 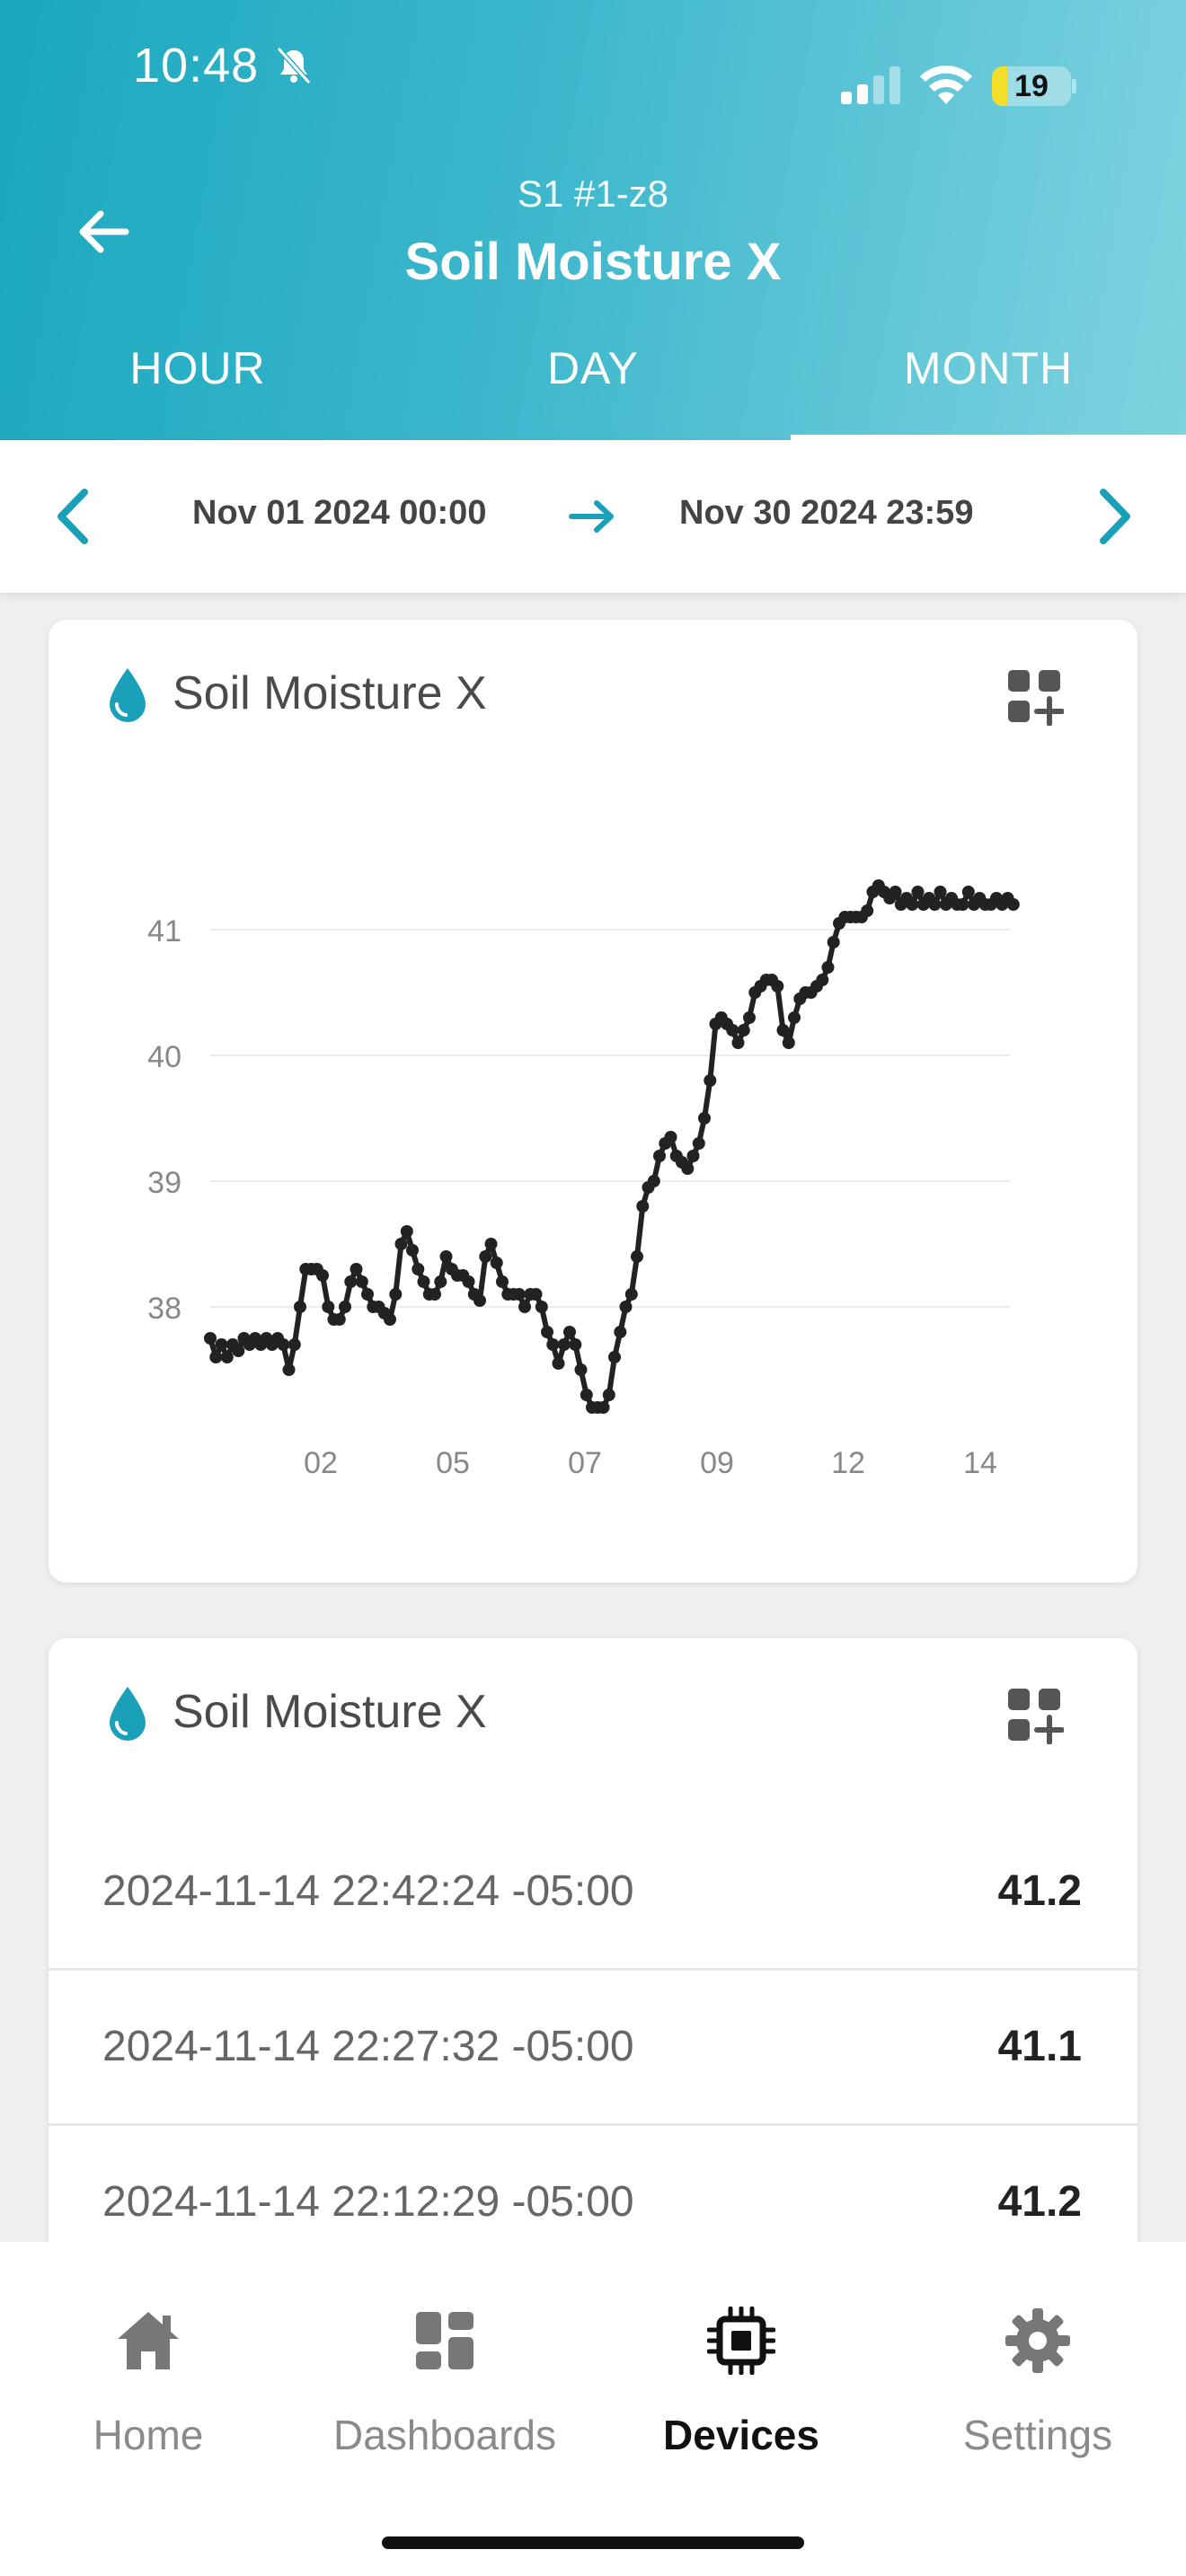 I want to click on x-tick-label: 05, so click(x=453, y=1463).